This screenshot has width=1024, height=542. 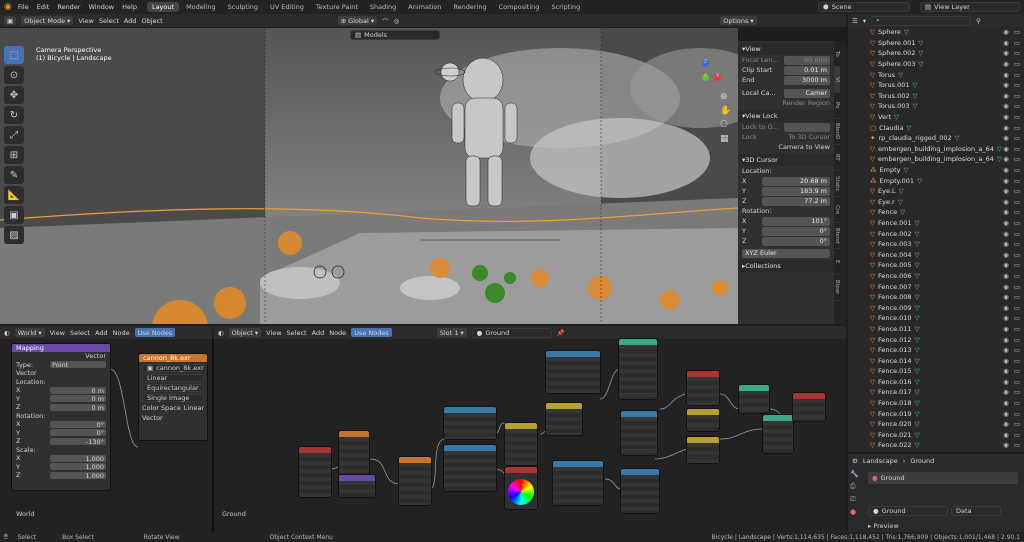 What do you see at coordinates (936, 106) in the screenshot?
I see `outliner-row: ▽ Torus.003 ▽ ◉ ▭` at bounding box center [936, 106].